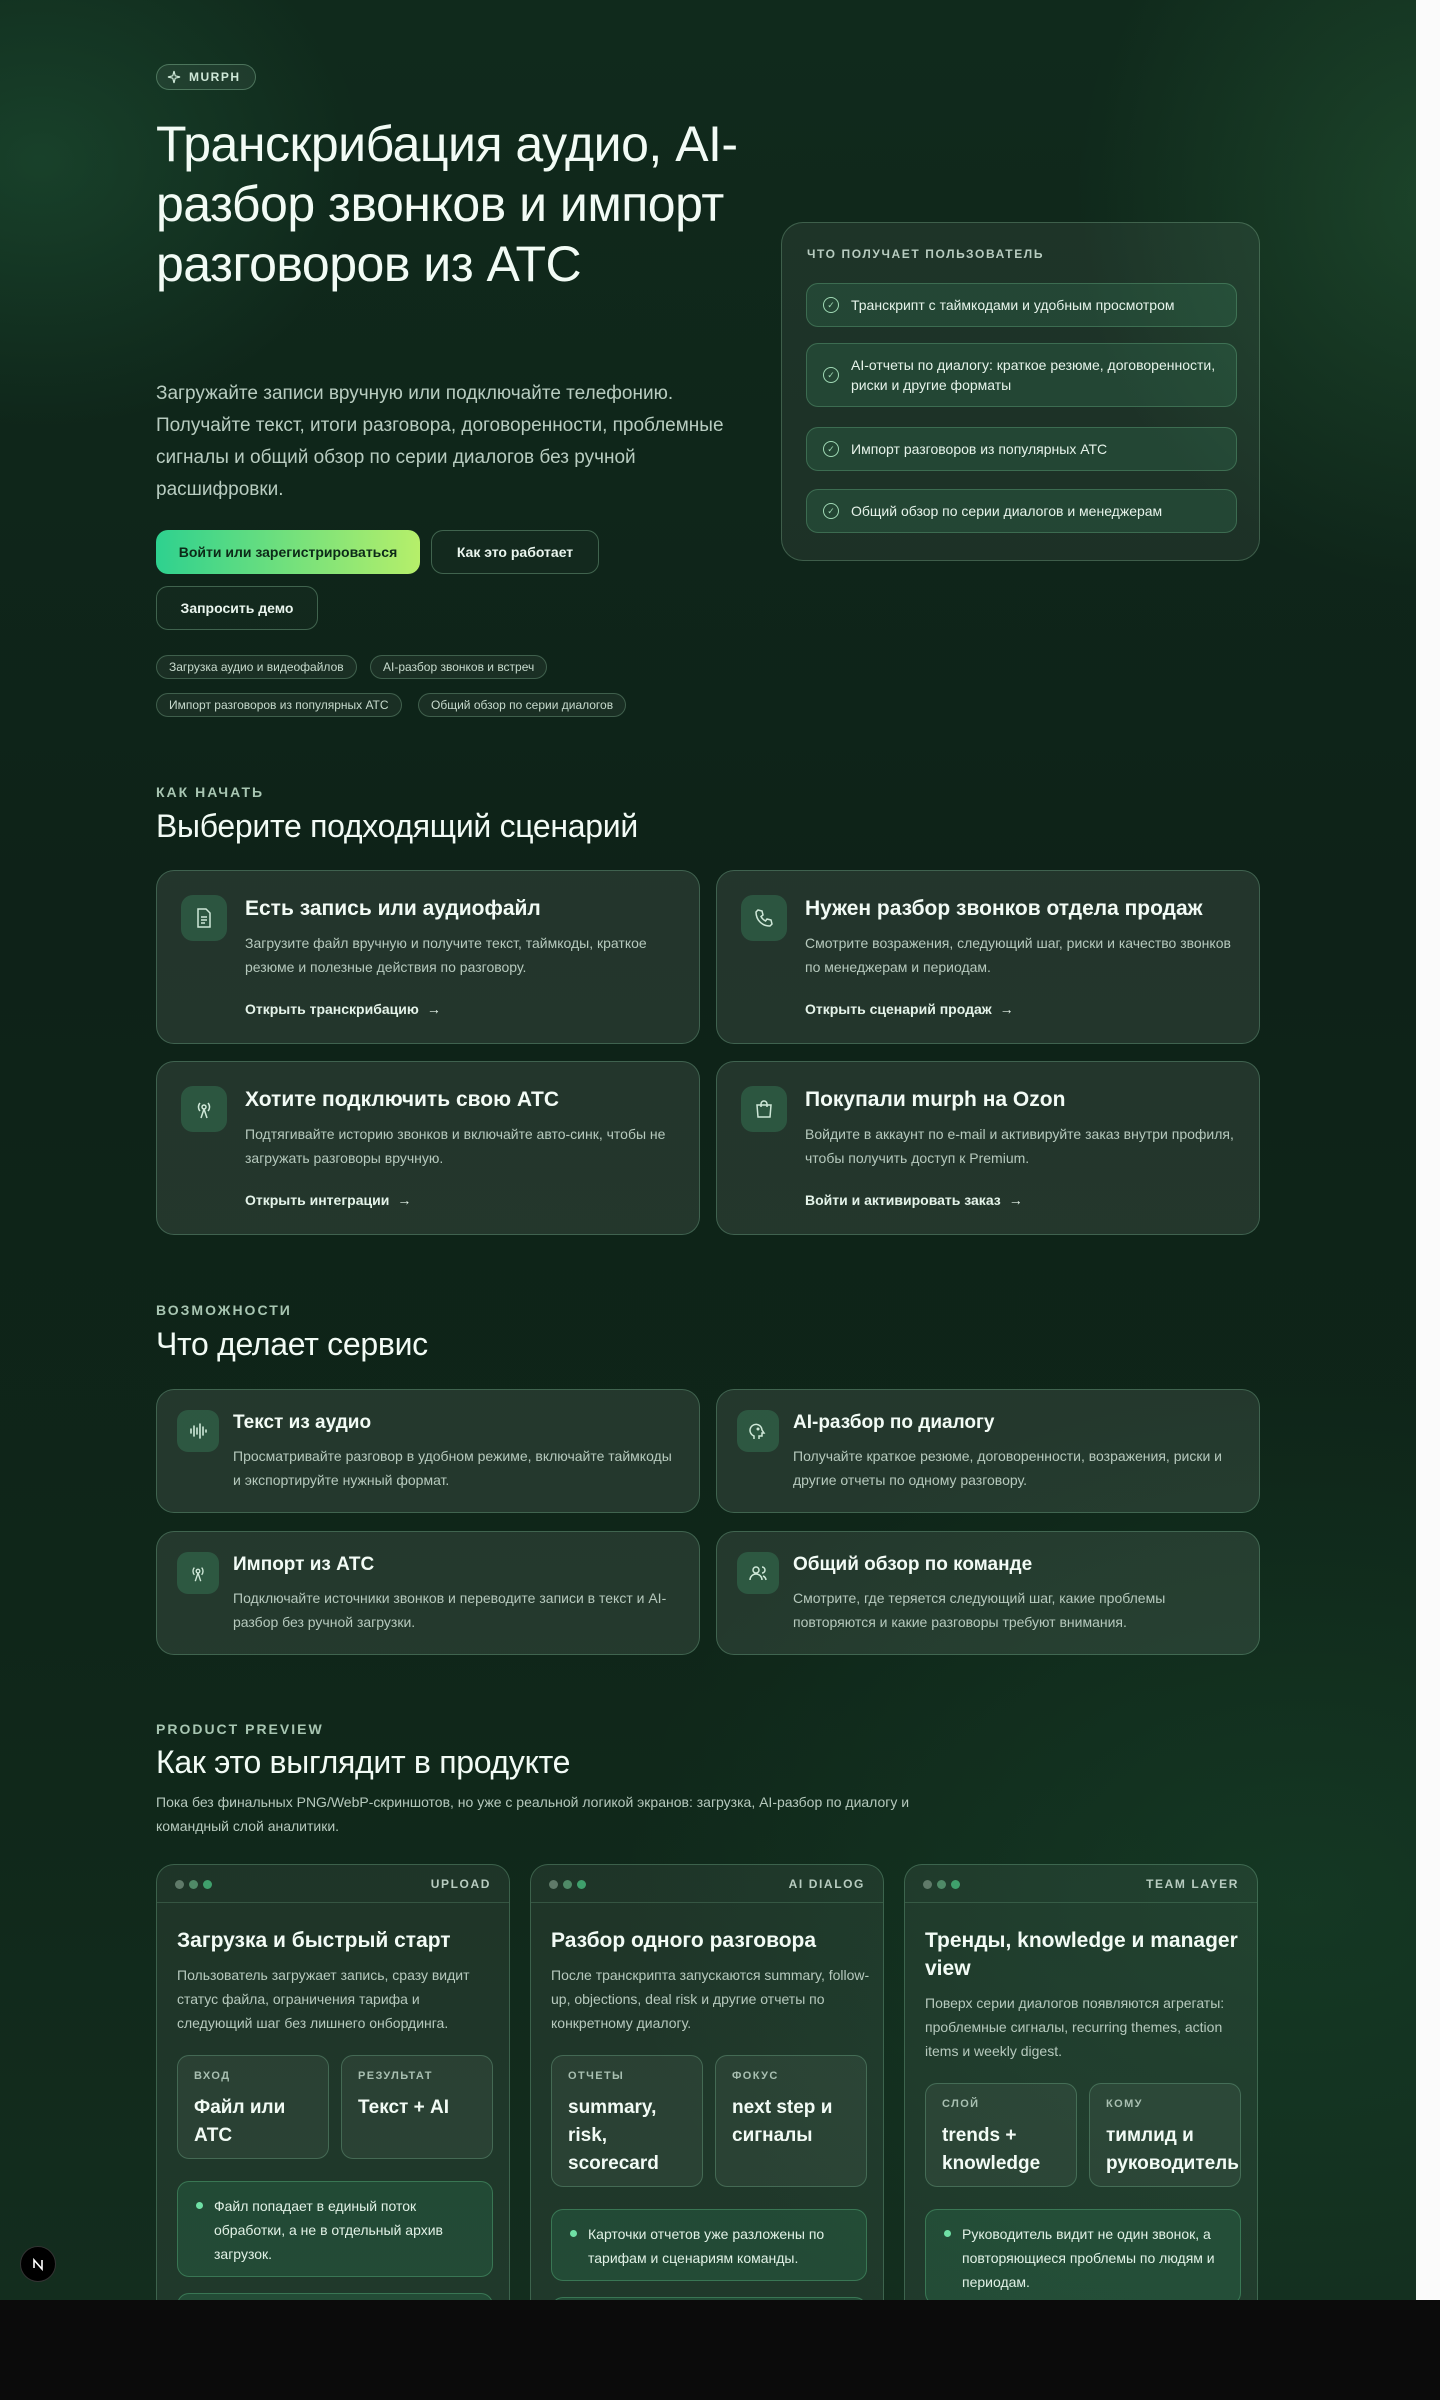 Image resolution: width=1440 pixels, height=2400 pixels. Describe the element at coordinates (237, 608) in the screenshot. I see `request-demo-button: Запросить демо` at that location.